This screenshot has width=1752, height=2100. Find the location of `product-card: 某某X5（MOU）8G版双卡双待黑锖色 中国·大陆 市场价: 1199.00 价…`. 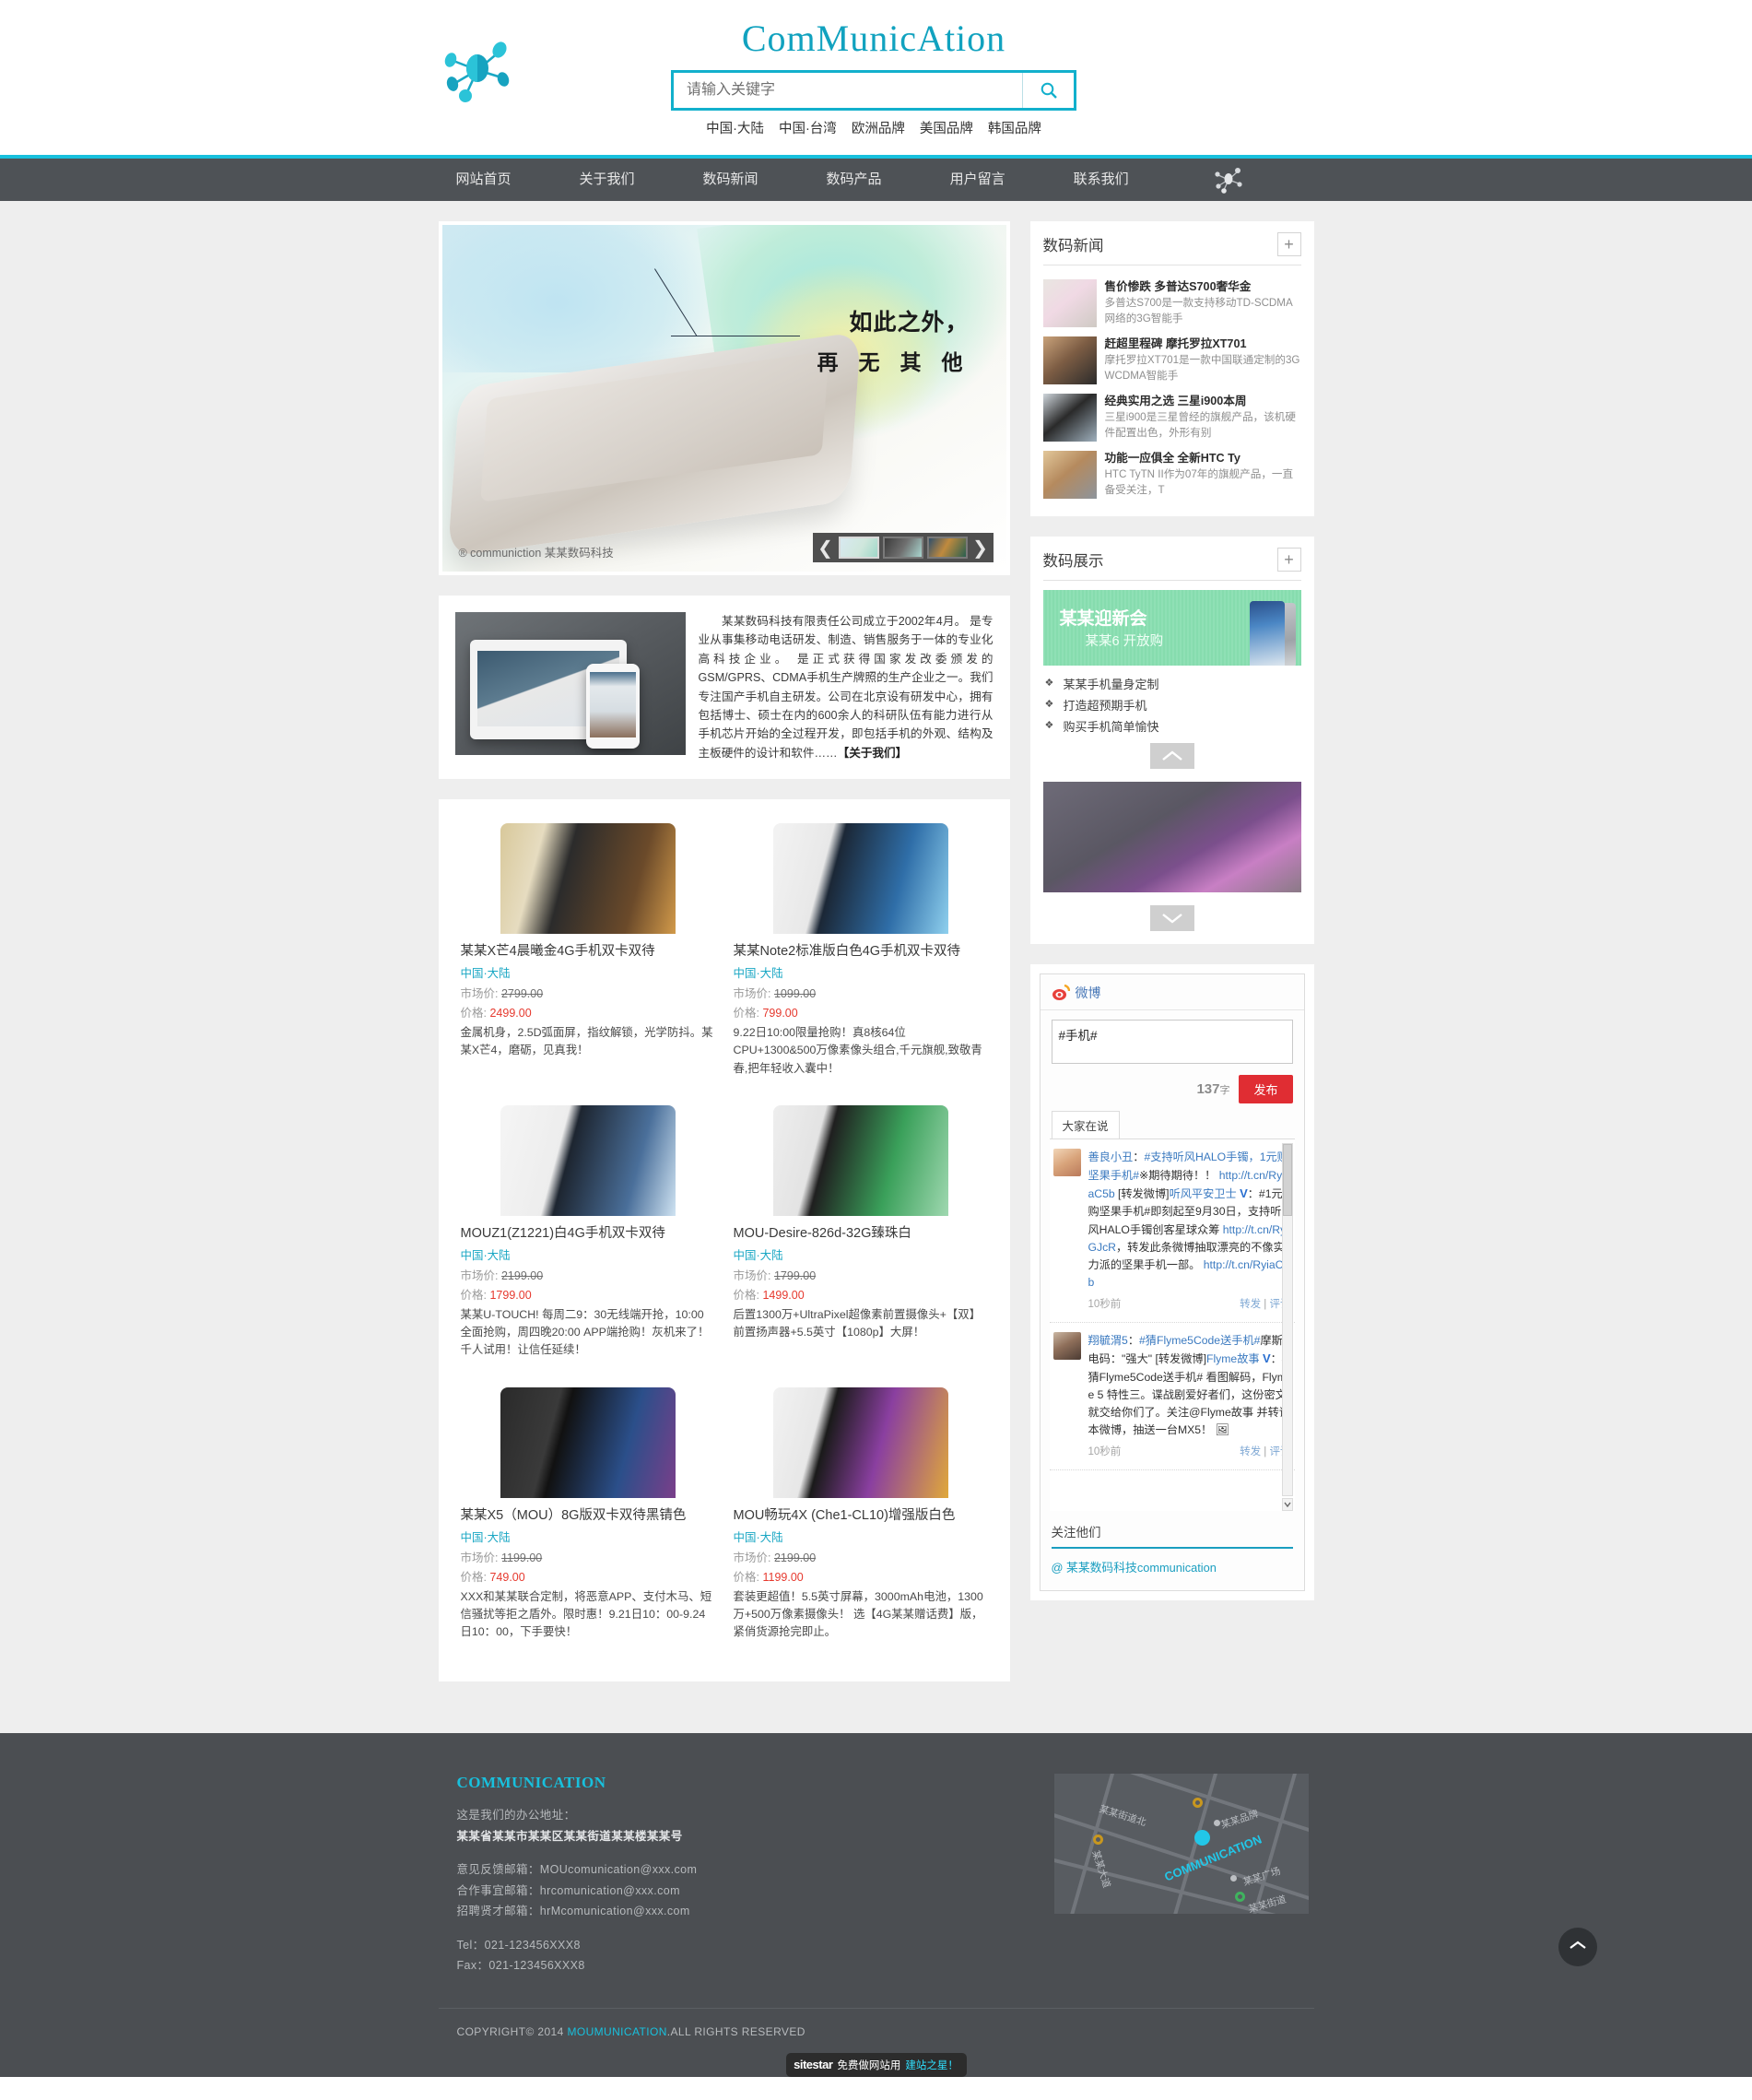

product-card: 某某X5（MOU）8G版双卡双待黑锖色 中国·大陆 市场价: 1199.00 价… is located at coordinates (588, 1520).